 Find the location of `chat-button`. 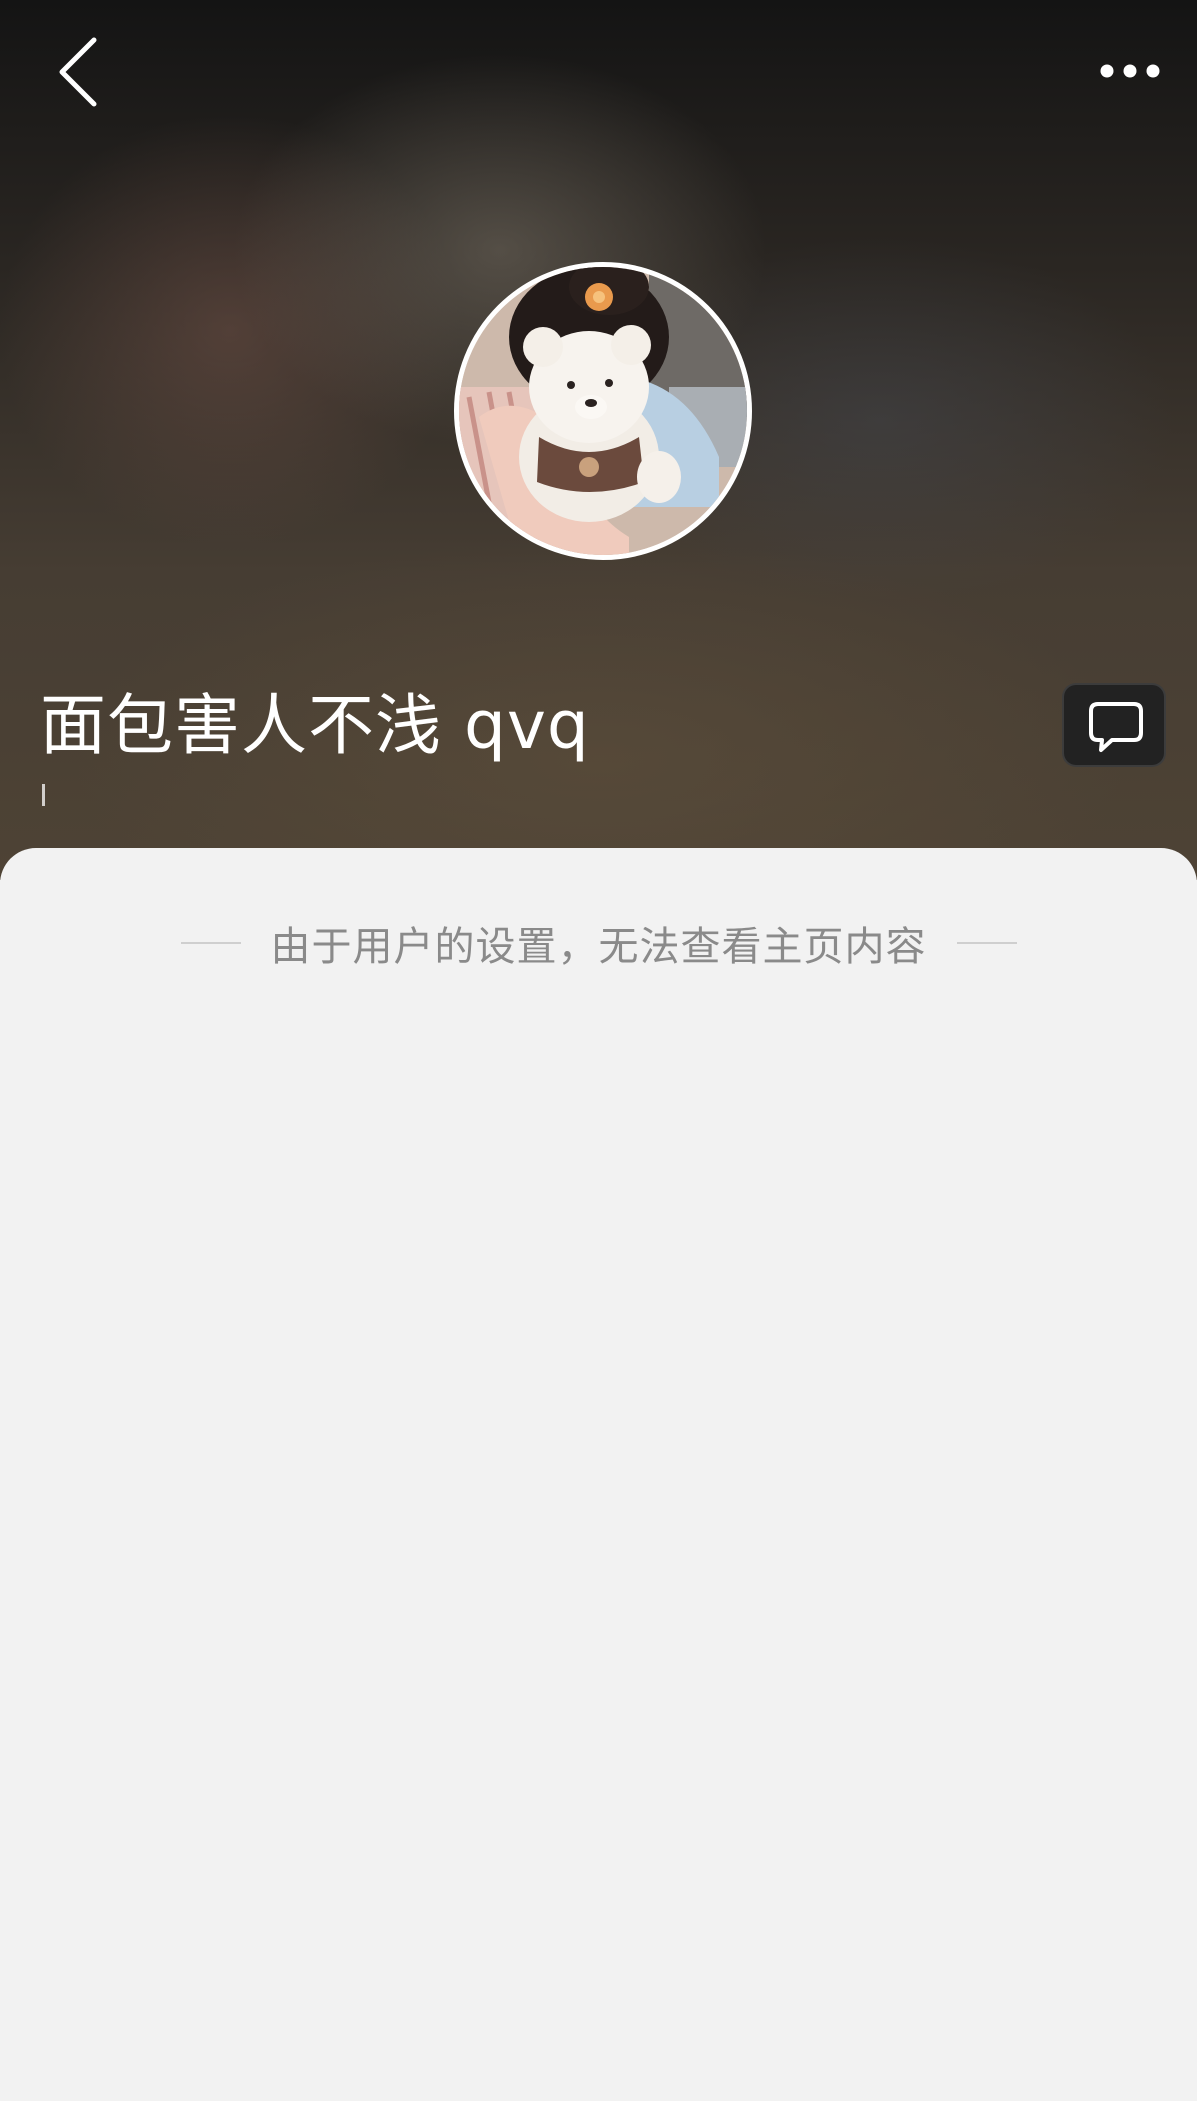

chat-button is located at coordinates (1114, 725).